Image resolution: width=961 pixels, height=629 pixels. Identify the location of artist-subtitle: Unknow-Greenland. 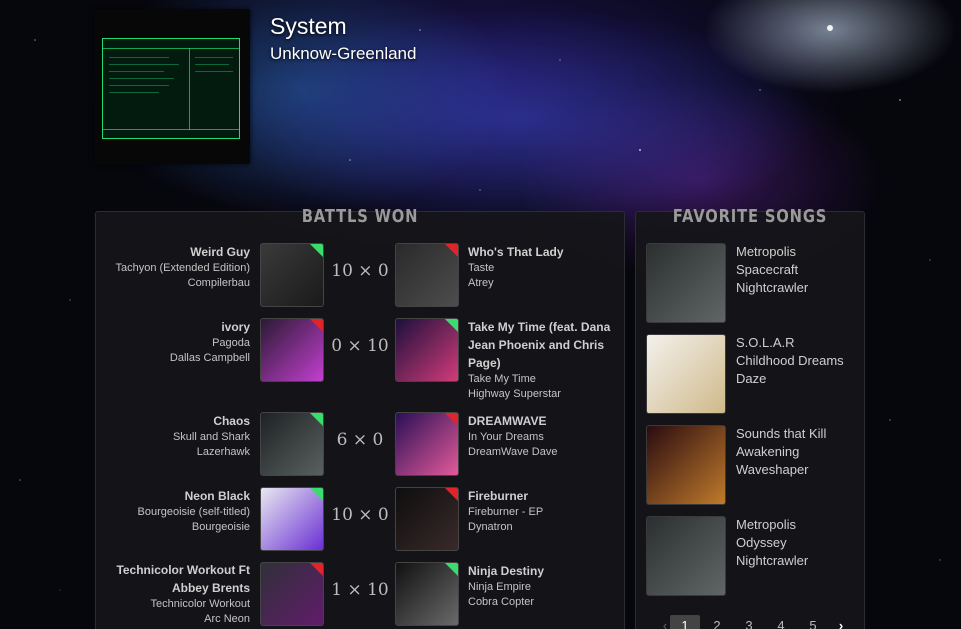
(343, 53).